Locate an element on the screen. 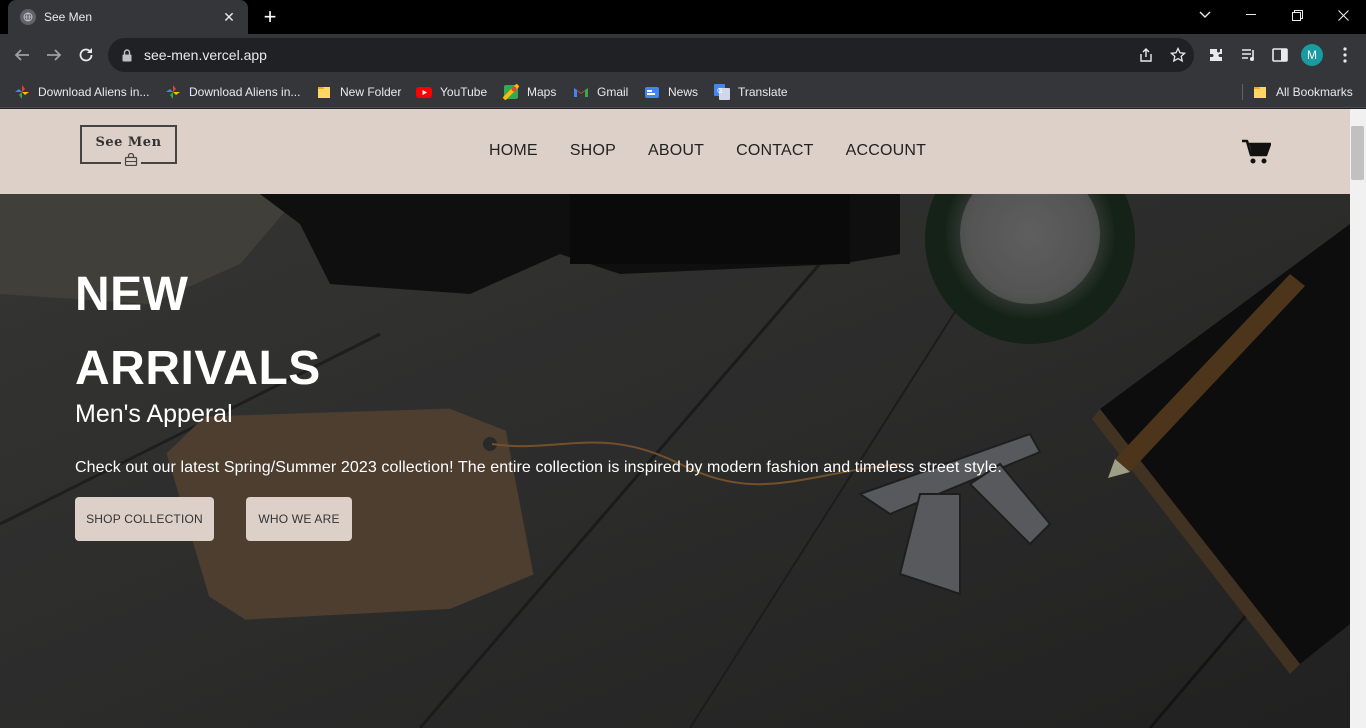 Image resolution: width=1366 pixels, height=728 pixels. forward-icon is located at coordinates (54, 55).